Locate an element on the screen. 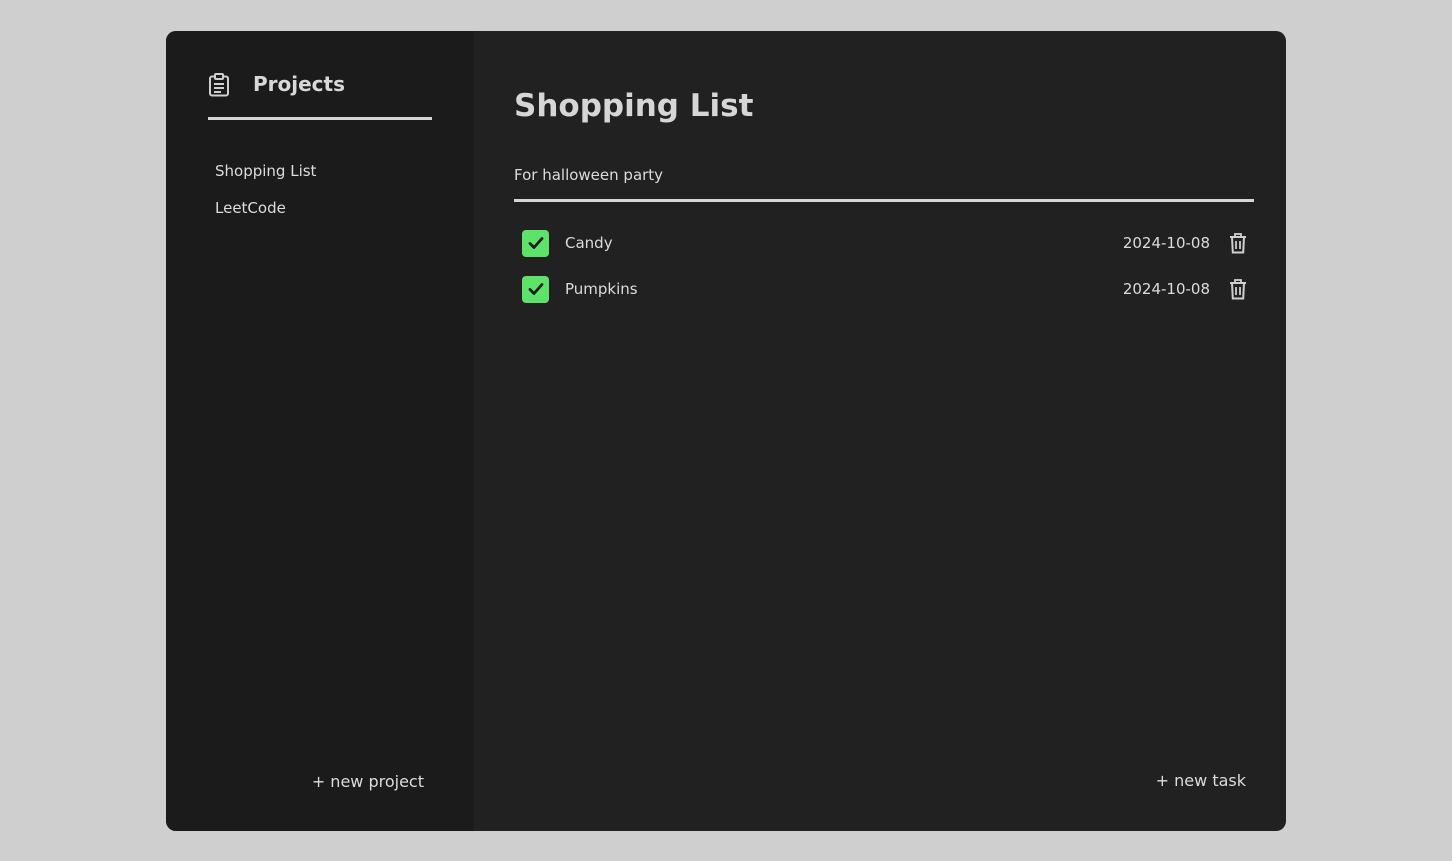  project-list: Shopping List LeetCode is located at coordinates (265, 197).